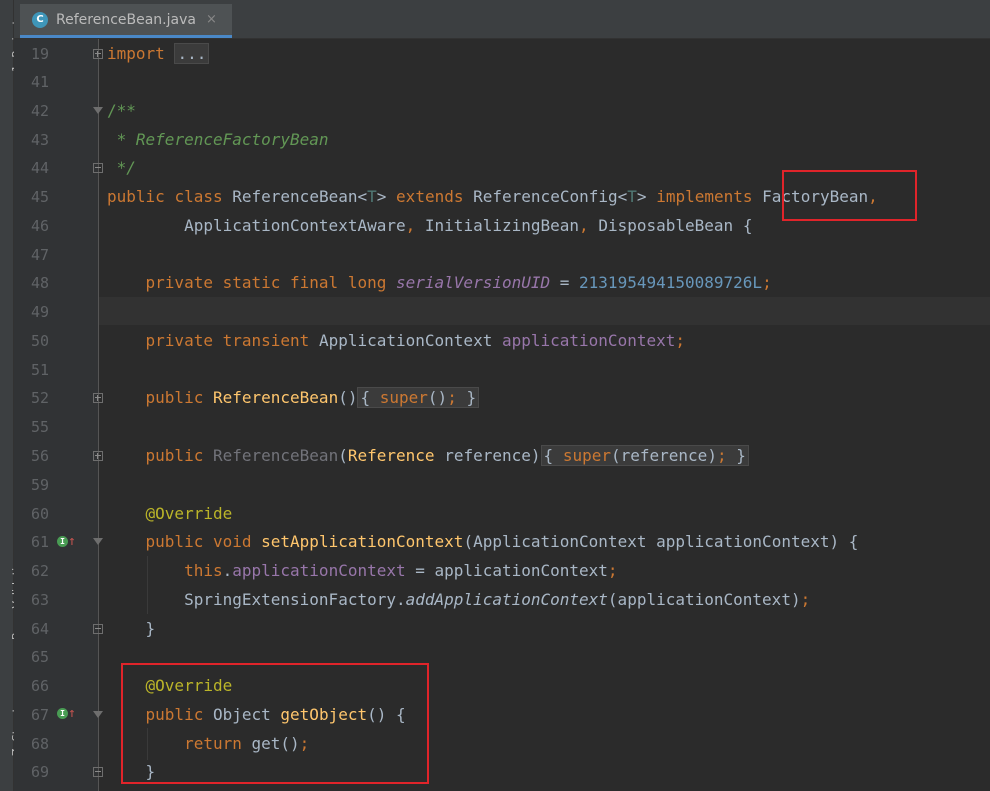  I want to click on line-number: 42, so click(39, 111).